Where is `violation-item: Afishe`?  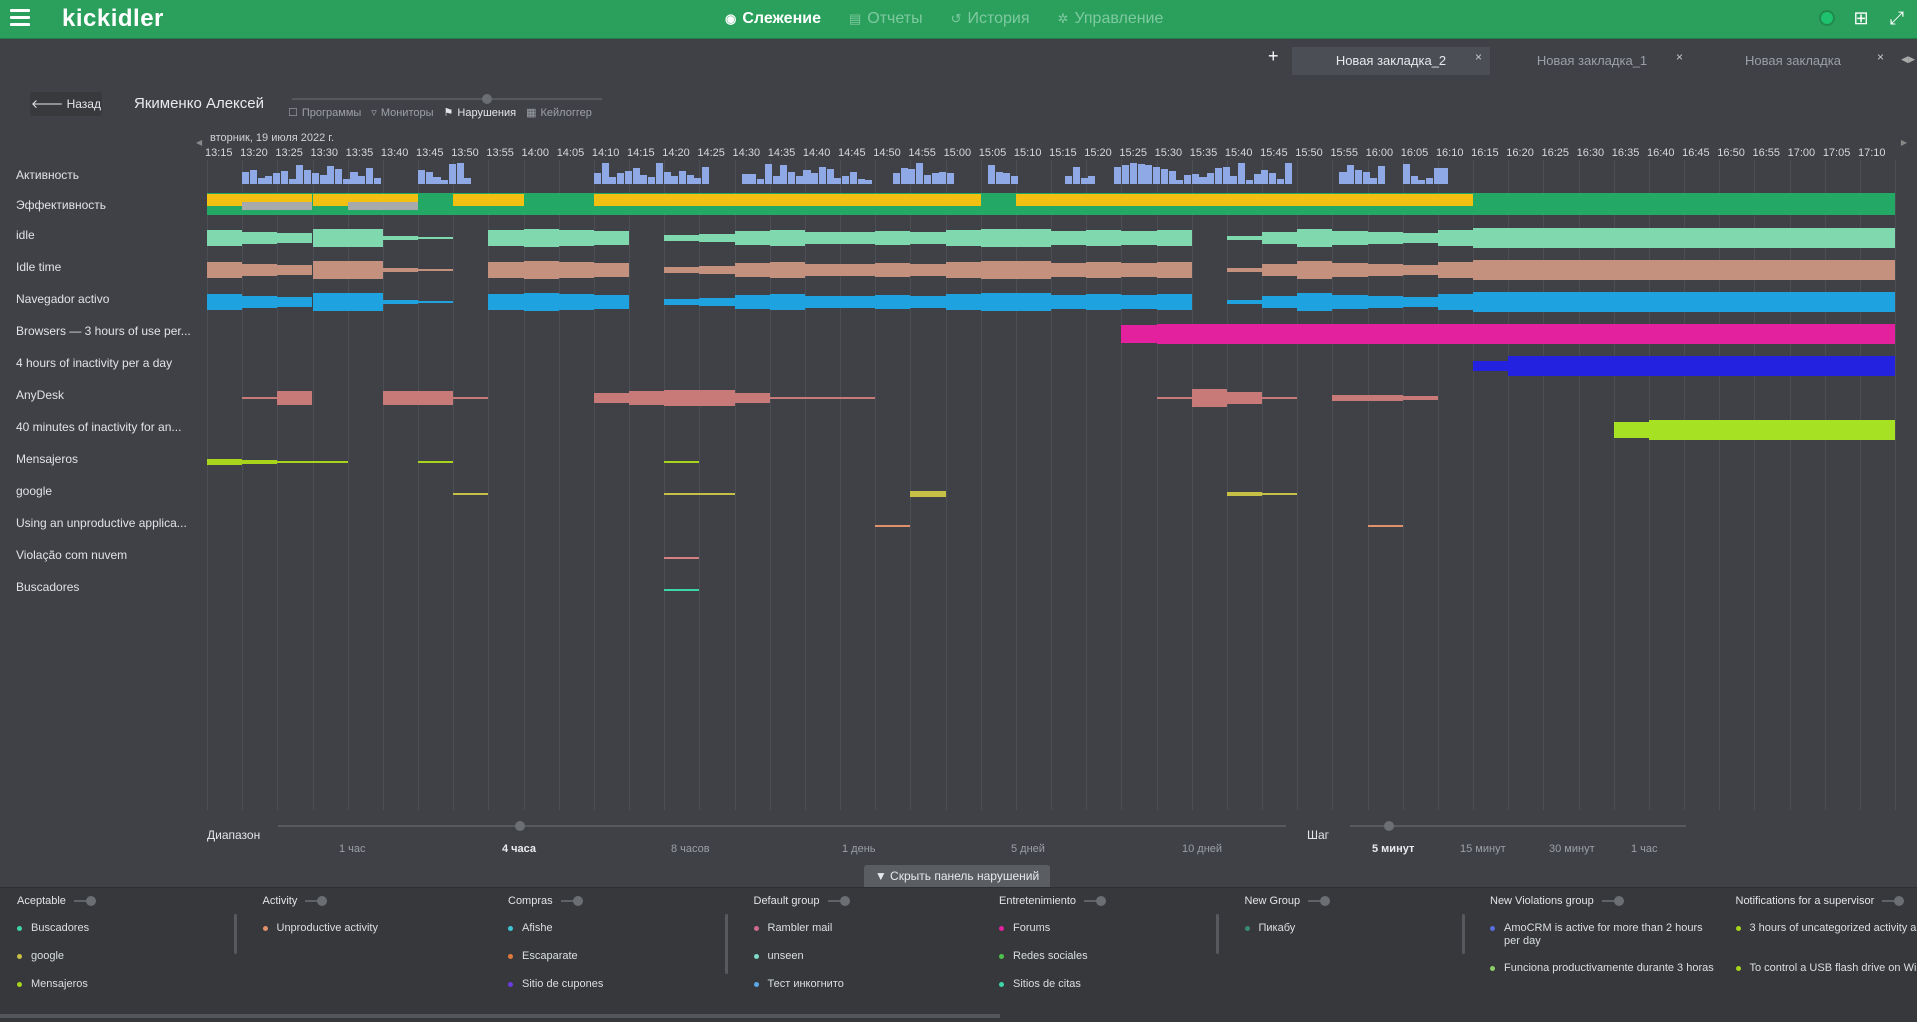 violation-item: Afishe is located at coordinates (620, 928).